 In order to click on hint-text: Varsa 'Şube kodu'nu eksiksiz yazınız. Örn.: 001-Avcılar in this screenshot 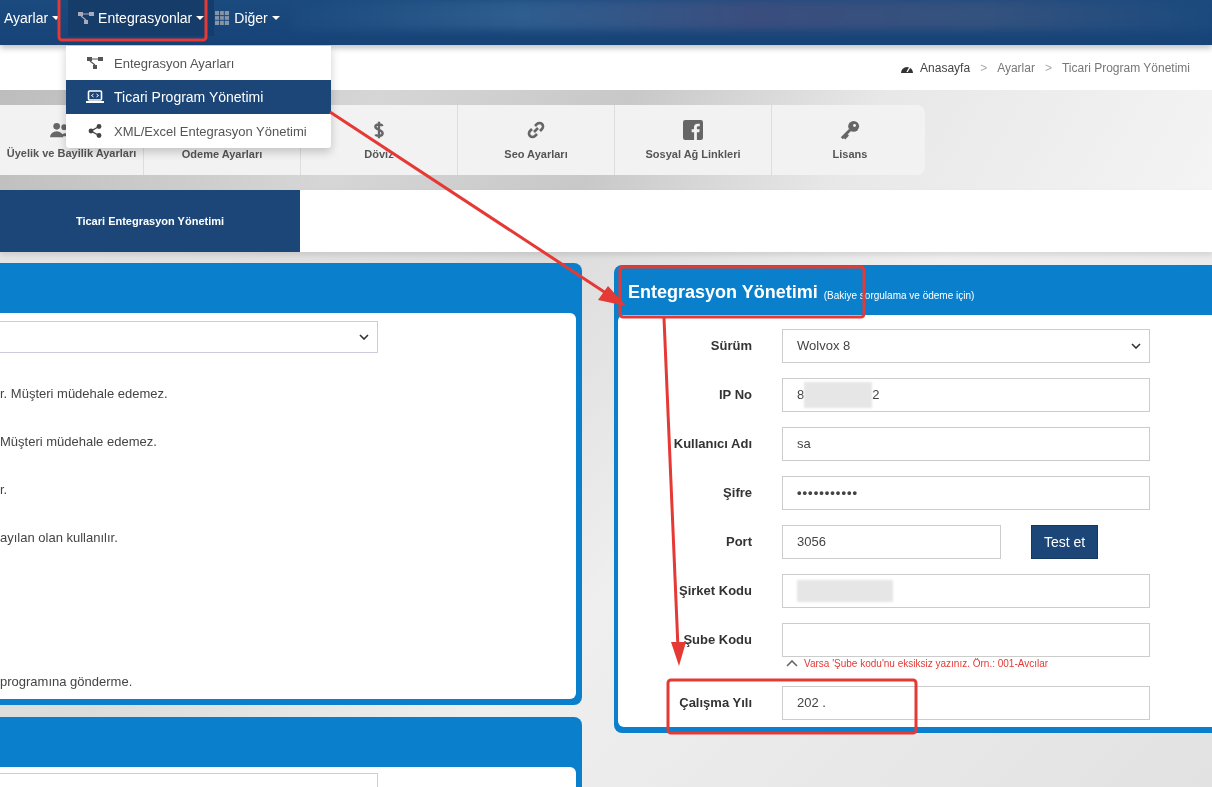, I will do `click(926, 663)`.